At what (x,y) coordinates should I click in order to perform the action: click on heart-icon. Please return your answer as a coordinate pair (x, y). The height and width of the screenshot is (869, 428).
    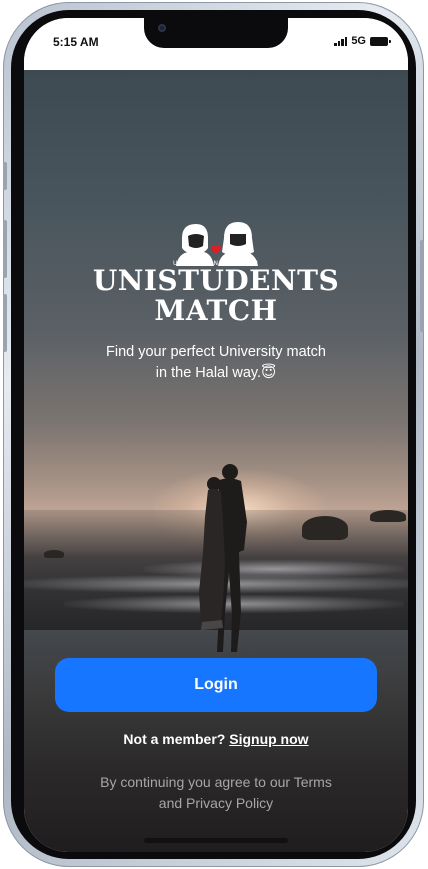
    Looking at the image, I should click on (216, 249).